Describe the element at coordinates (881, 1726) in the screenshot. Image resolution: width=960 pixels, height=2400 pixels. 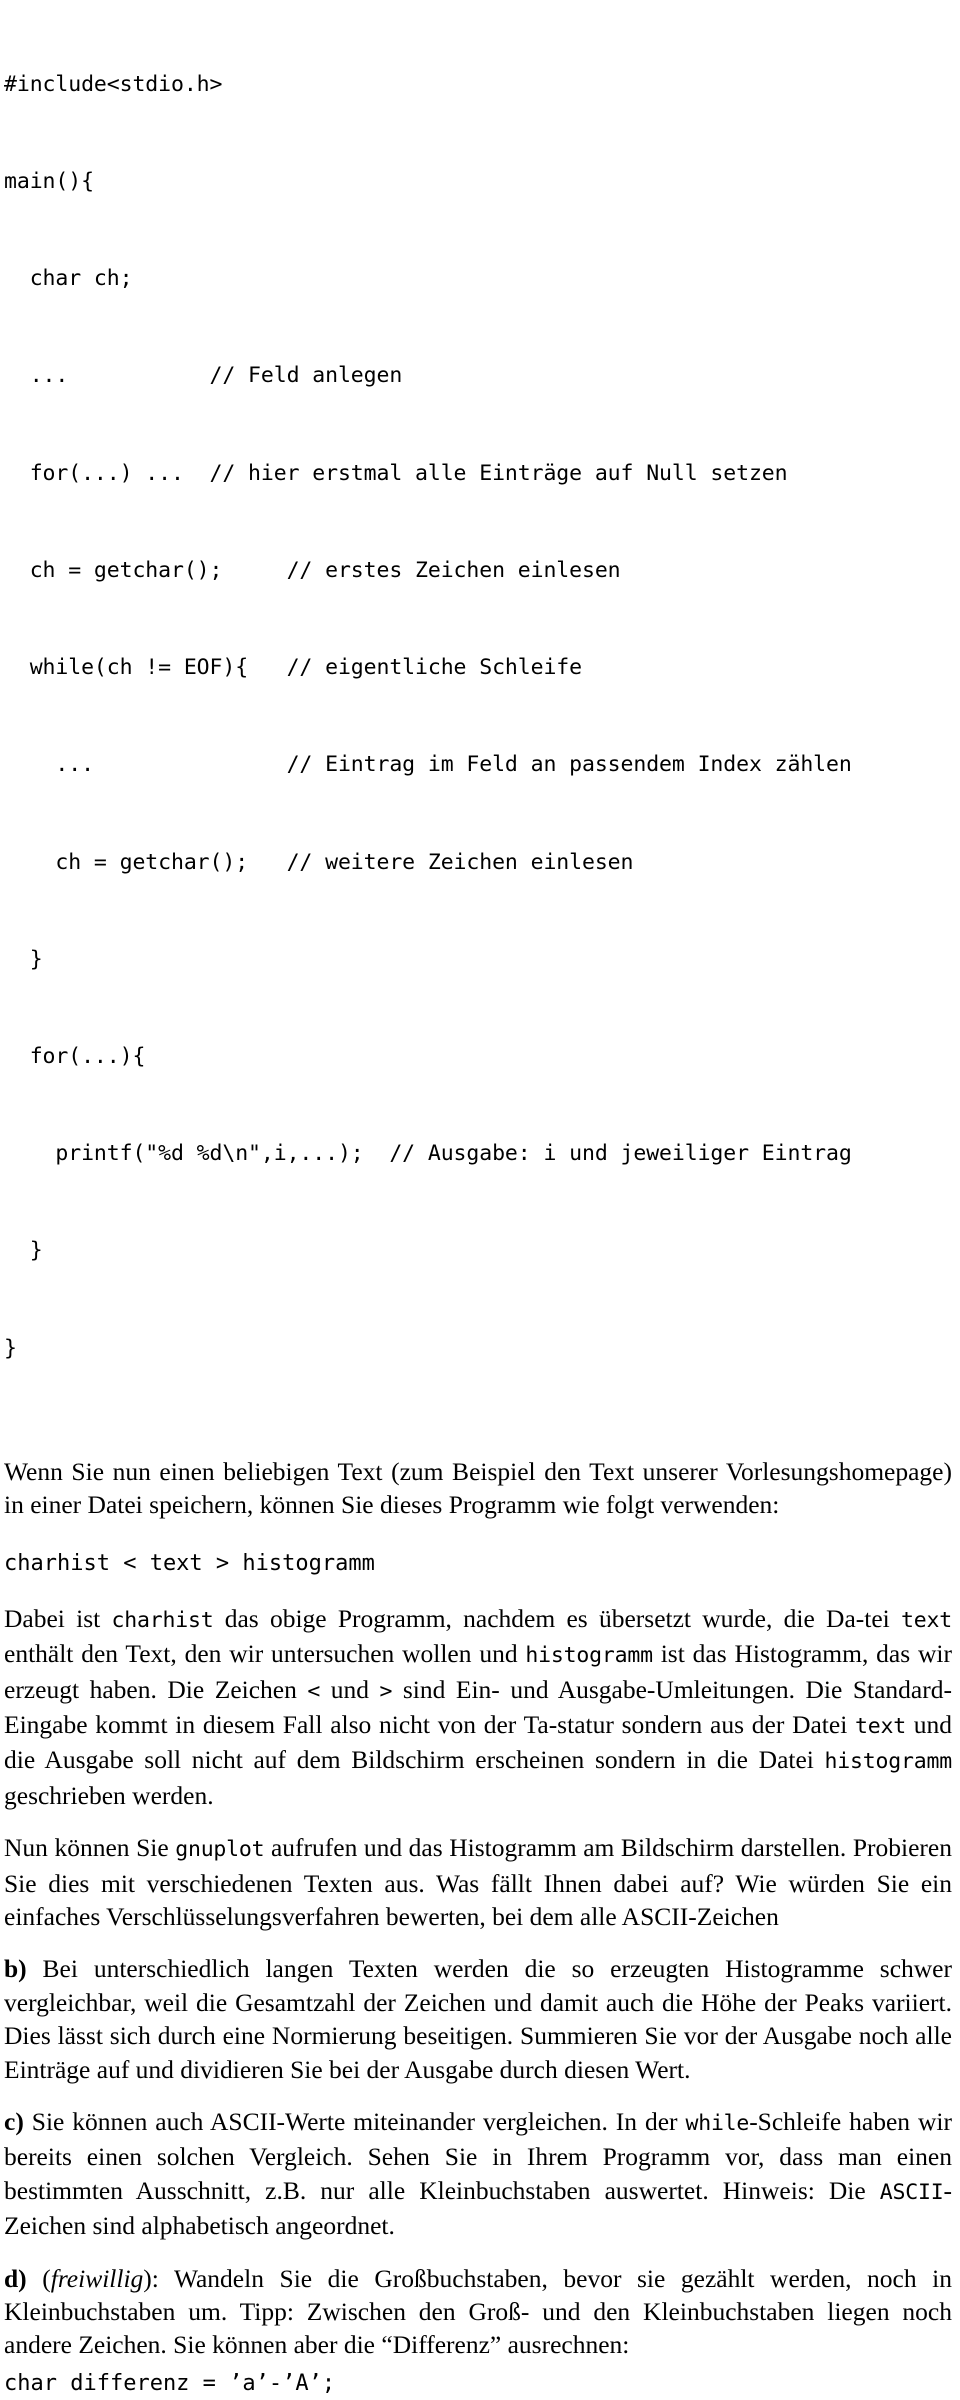
I see `inline-code-text-2: text` at that location.